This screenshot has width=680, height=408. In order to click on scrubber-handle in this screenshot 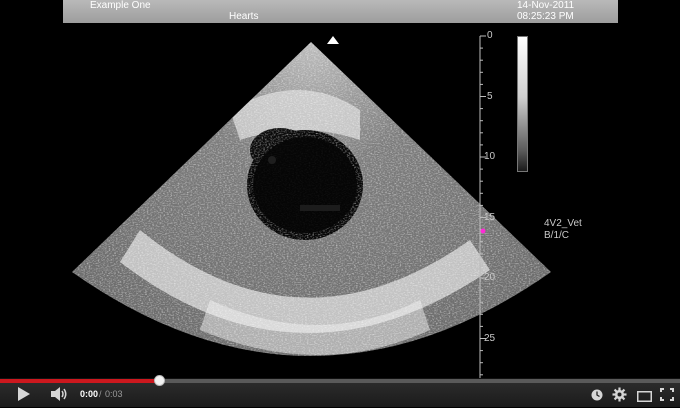, I will do `click(159, 380)`.